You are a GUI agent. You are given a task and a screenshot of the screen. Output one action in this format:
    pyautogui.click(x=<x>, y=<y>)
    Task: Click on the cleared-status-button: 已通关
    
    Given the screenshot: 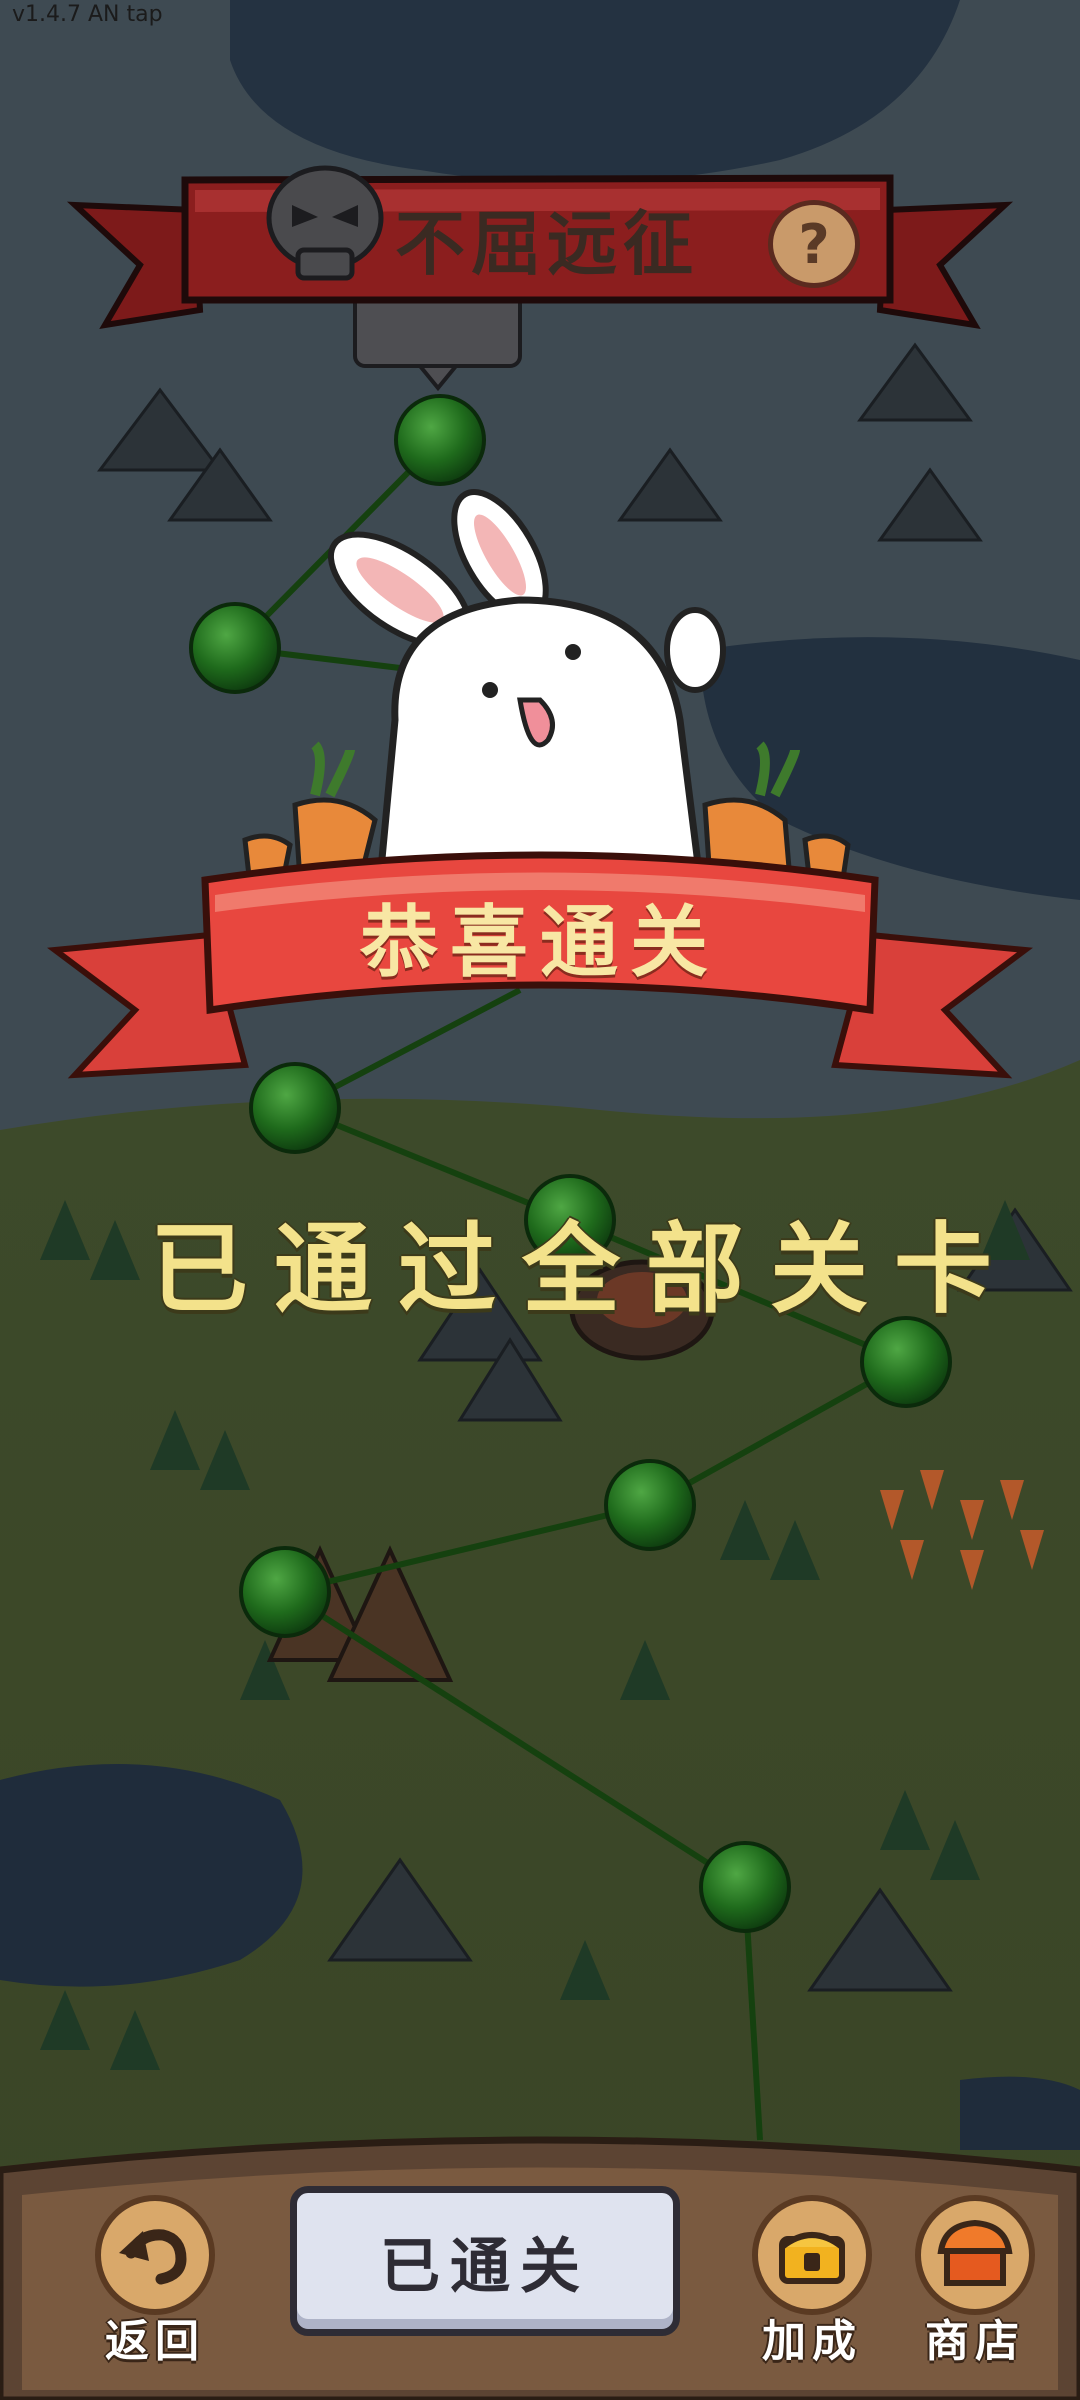 What is the action you would take?
    pyautogui.click(x=485, y=2261)
    